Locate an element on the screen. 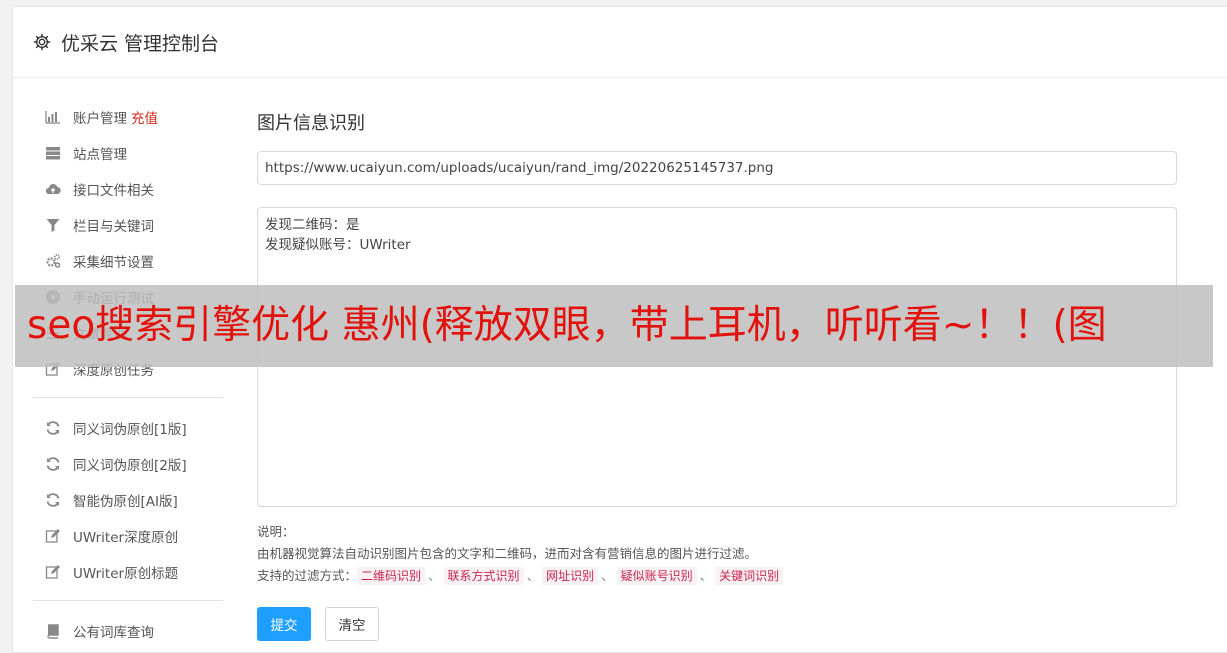  sidebar-item-label: 智能伪原创[AI版] is located at coordinates (125, 502).